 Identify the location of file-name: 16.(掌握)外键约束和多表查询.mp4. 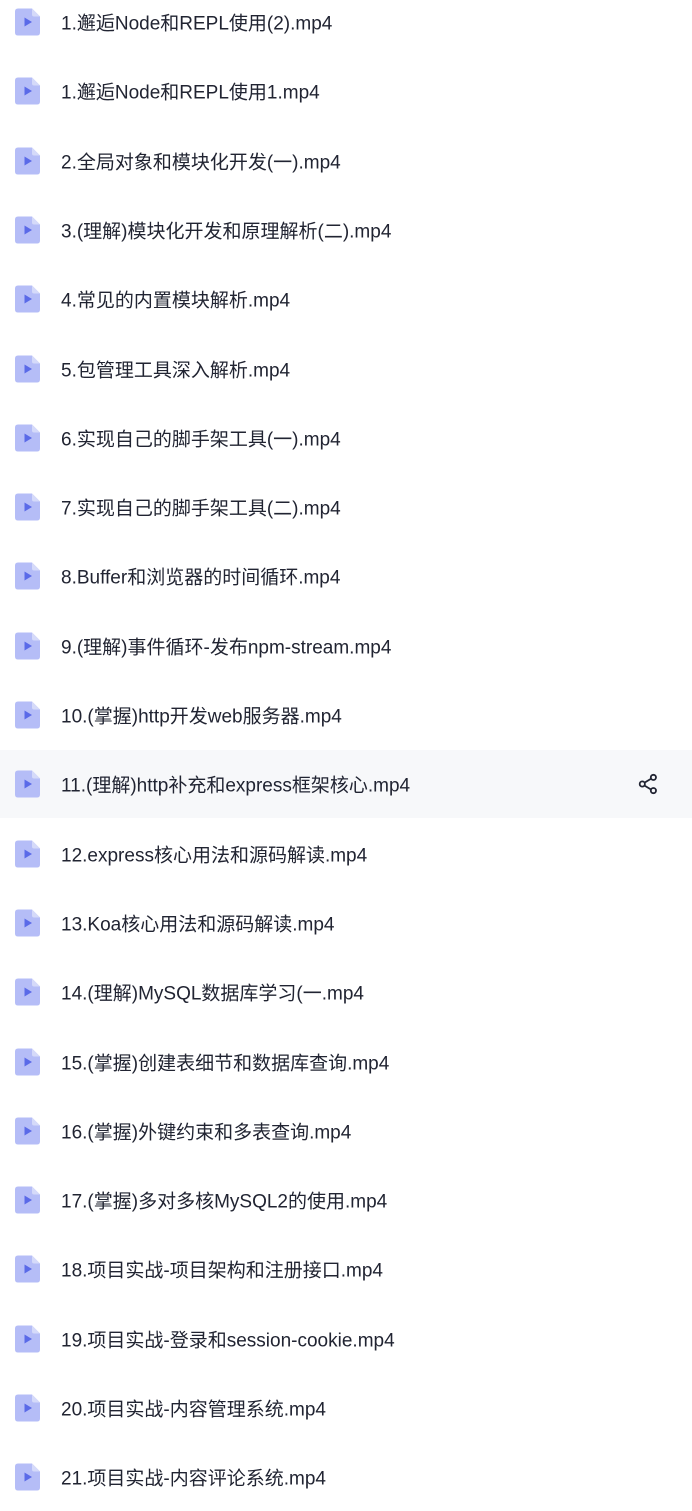
(206, 1133).